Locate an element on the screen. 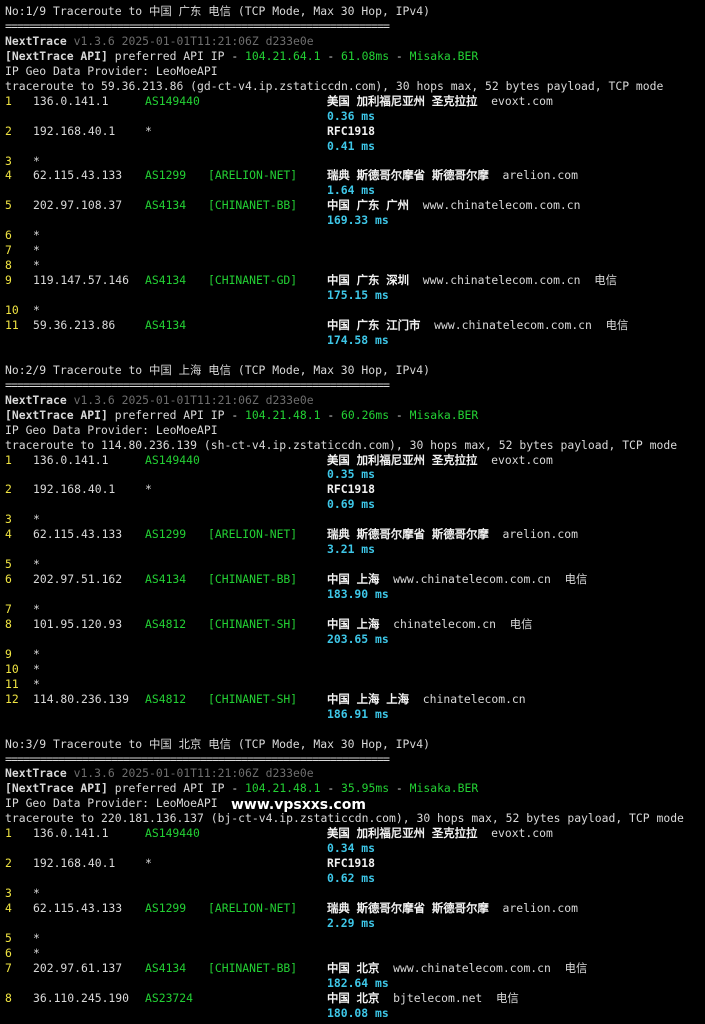  api-latency: 61.08ms is located at coordinates (365, 55).